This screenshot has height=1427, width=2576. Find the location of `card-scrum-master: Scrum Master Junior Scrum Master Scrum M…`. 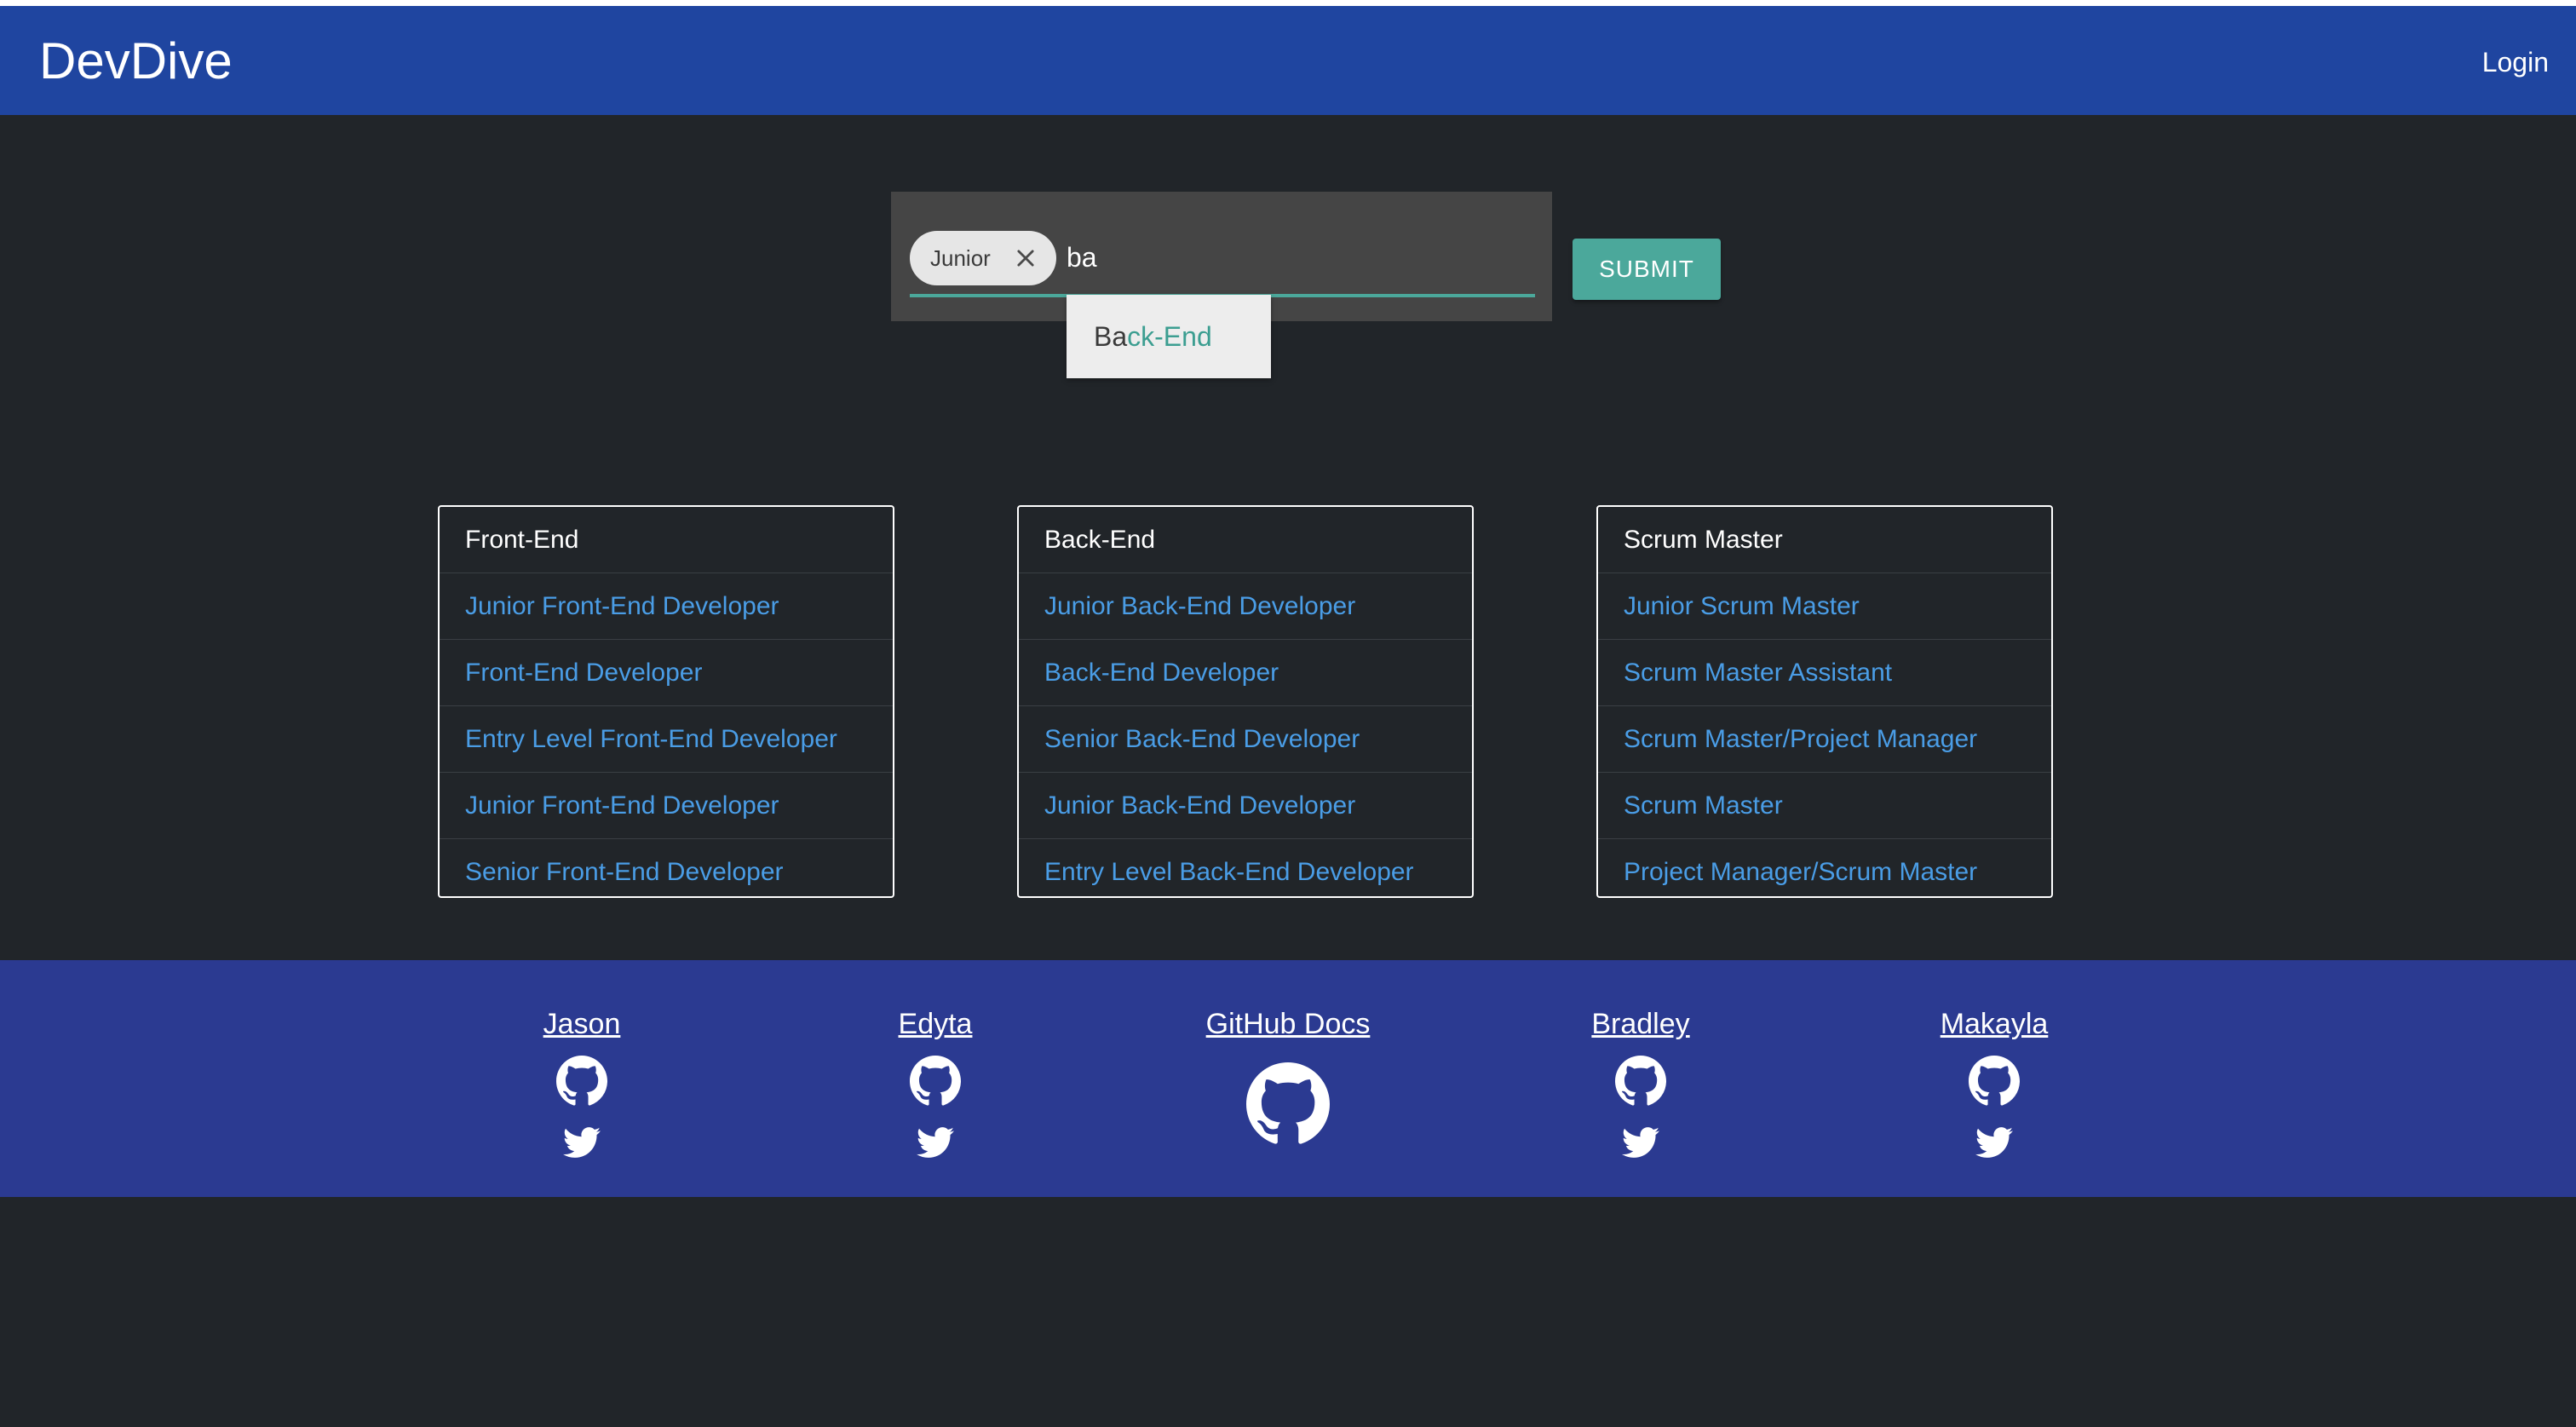

card-scrum-master: Scrum Master Junior Scrum Master Scrum M… is located at coordinates (1824, 701).